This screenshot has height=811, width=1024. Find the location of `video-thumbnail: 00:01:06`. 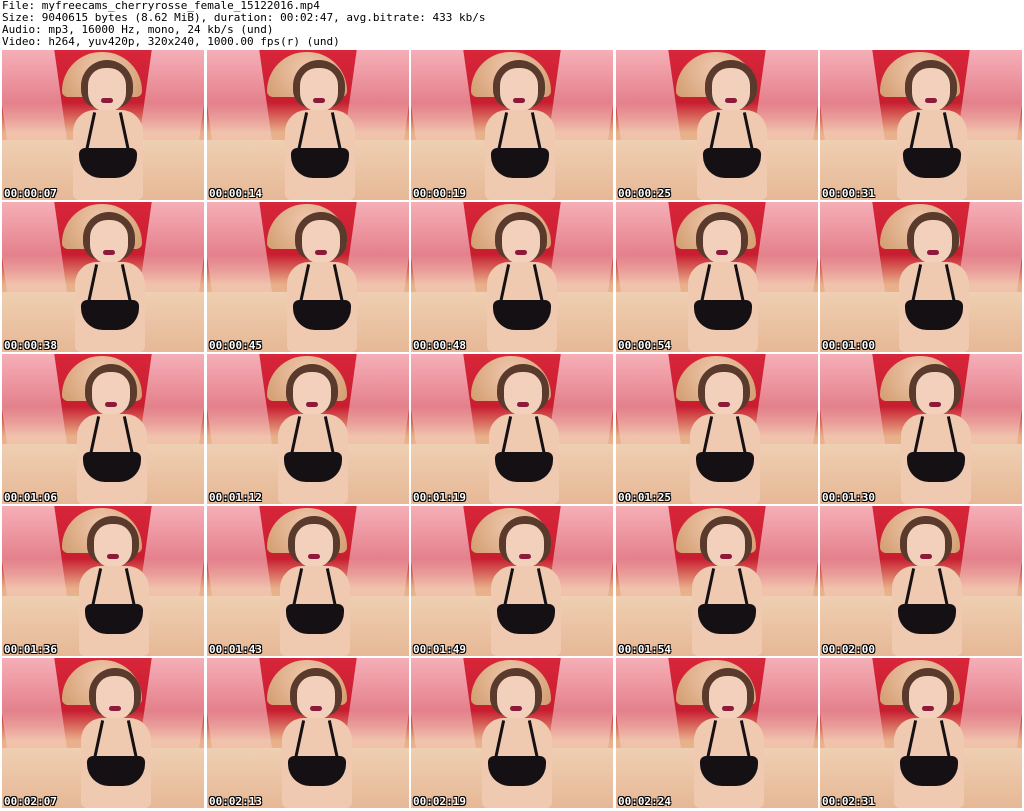

video-thumbnail: 00:01:06 is located at coordinates (103, 429).